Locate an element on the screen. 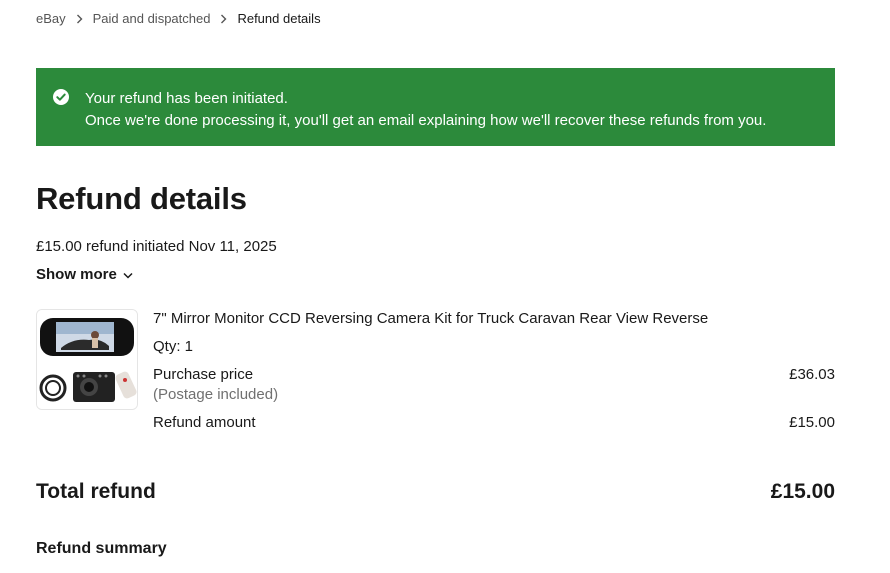 The width and height of the screenshot is (890, 573). purchase-price-value: £36.03 is located at coordinates (812, 374).